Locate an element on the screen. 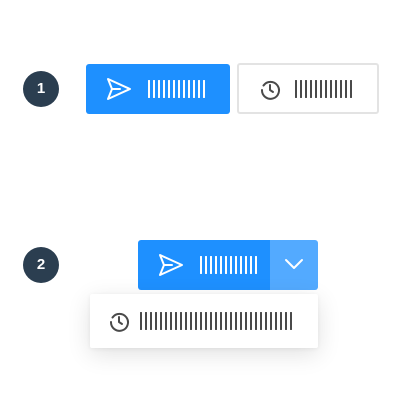 The width and height of the screenshot is (408, 412). split-send-label-placeholder is located at coordinates (230, 265).